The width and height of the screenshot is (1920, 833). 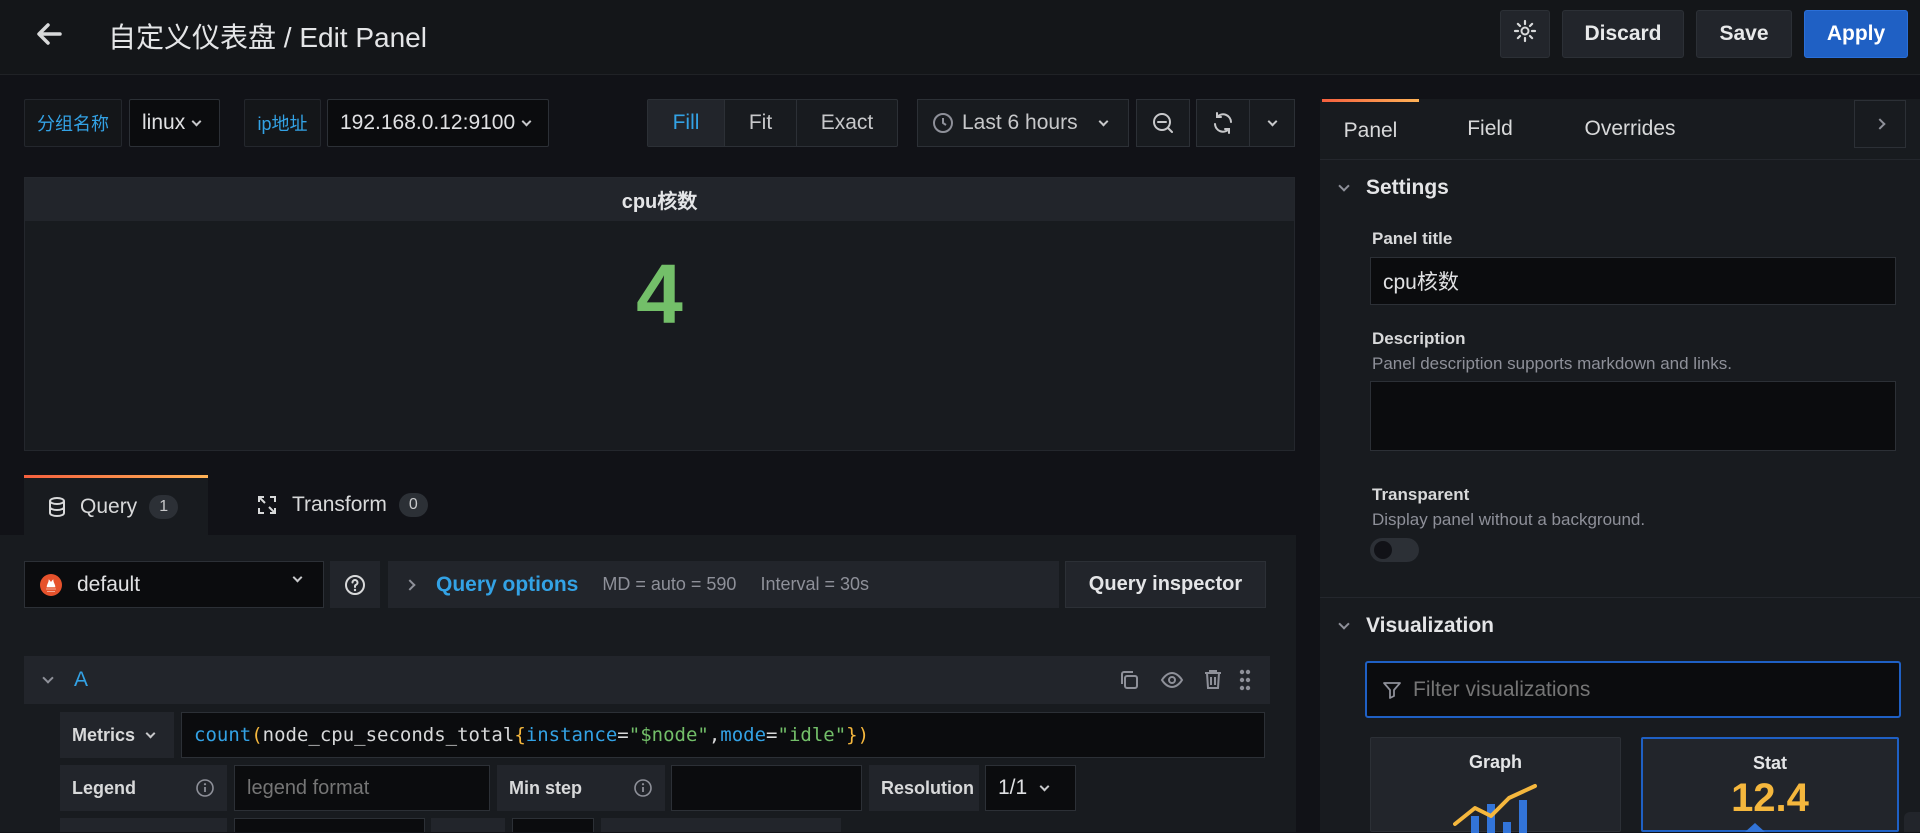 I want to click on zoom-out-icon, so click(x=1163, y=123).